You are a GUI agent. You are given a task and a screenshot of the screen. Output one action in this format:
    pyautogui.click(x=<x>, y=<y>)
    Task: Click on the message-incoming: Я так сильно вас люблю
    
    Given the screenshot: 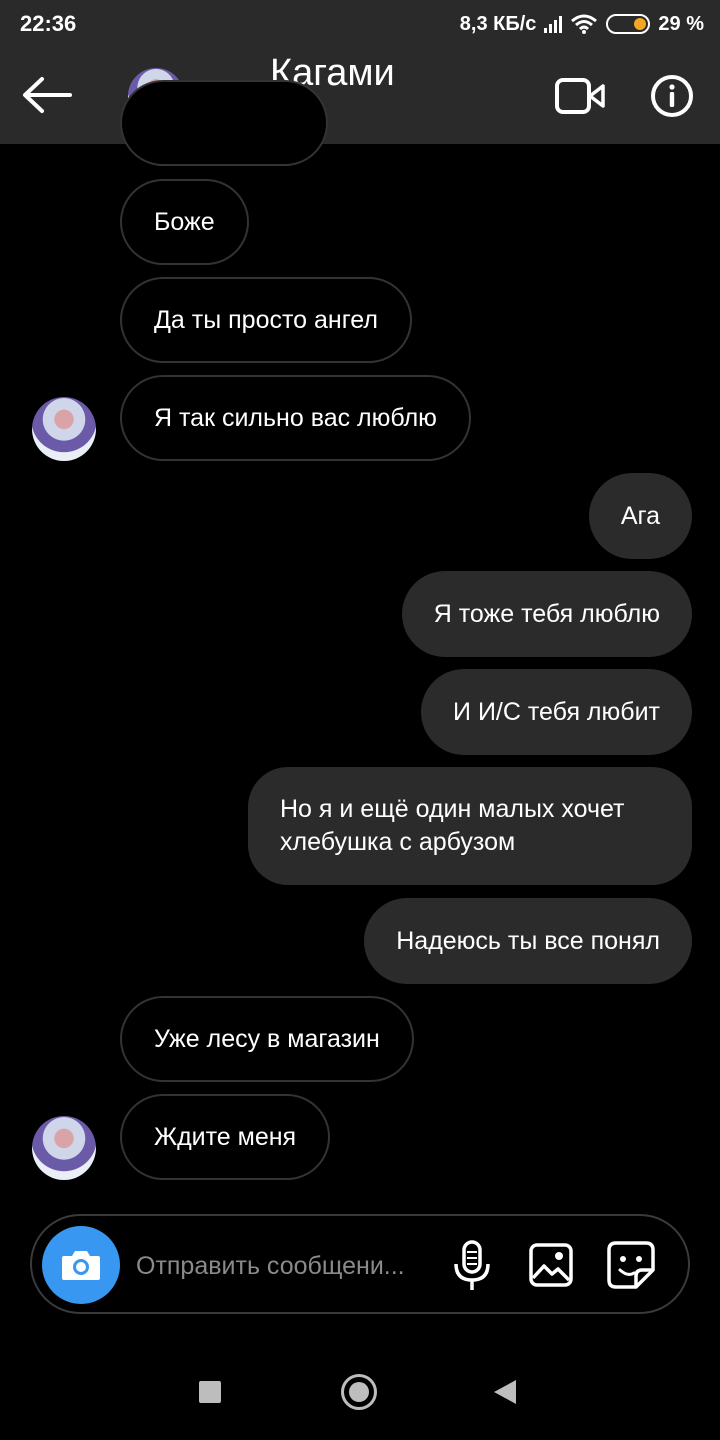 What is the action you would take?
    pyautogui.click(x=295, y=418)
    